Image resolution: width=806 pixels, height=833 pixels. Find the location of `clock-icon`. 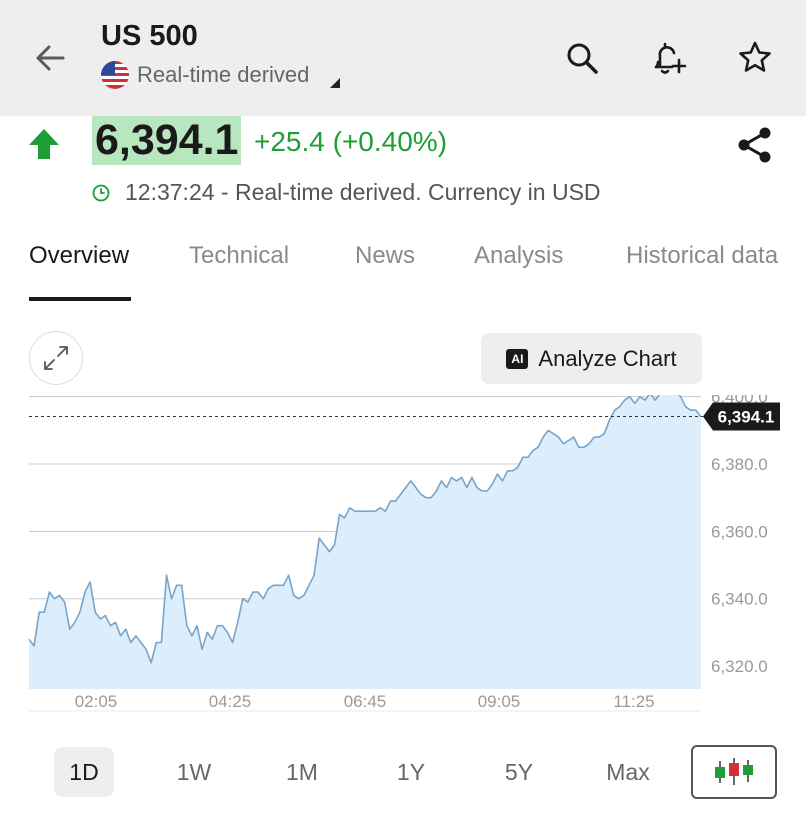

clock-icon is located at coordinates (101, 193).